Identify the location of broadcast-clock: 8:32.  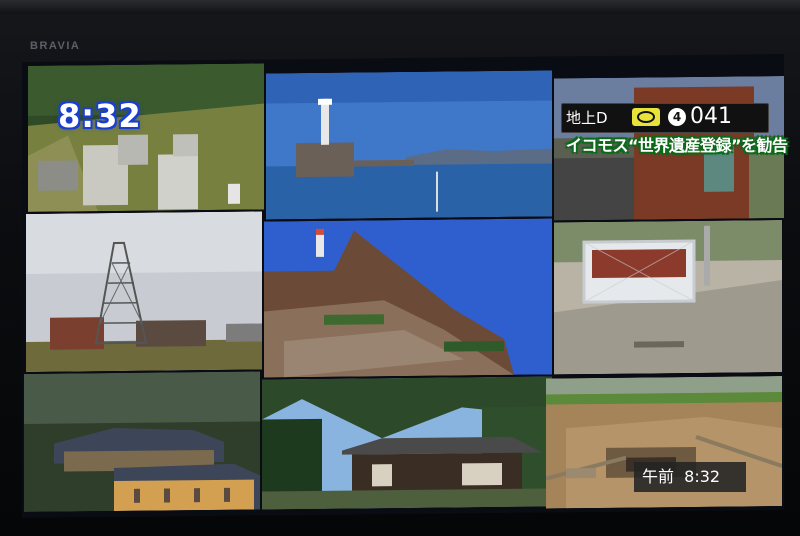
(100, 116).